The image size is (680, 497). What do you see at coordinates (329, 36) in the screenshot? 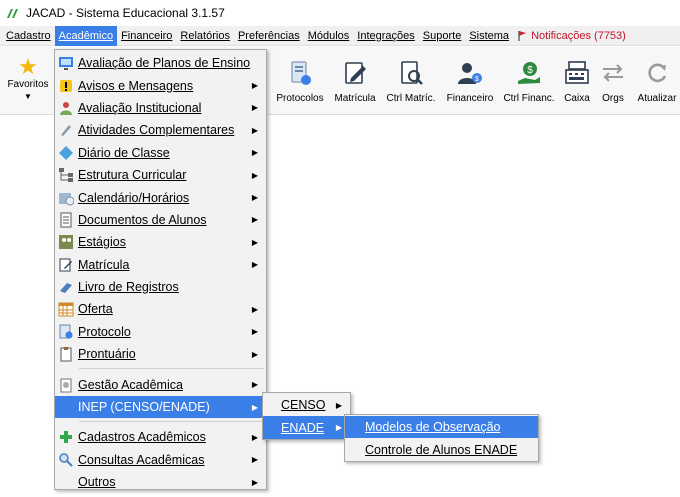
I see `menu-modulos: Módulos` at bounding box center [329, 36].